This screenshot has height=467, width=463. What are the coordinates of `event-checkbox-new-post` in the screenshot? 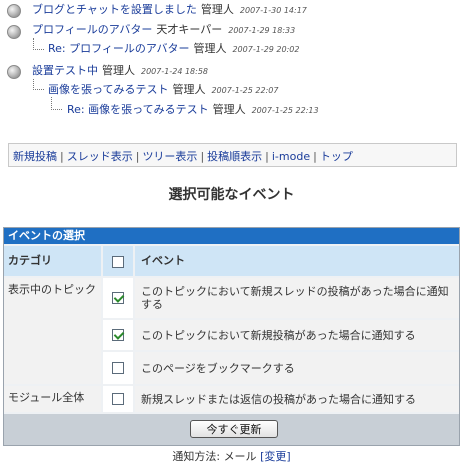 It's located at (118, 335).